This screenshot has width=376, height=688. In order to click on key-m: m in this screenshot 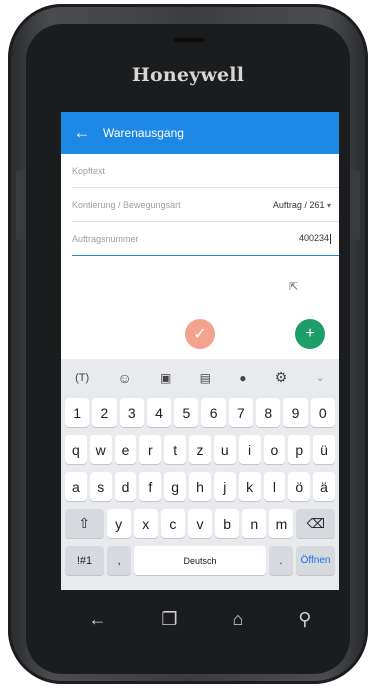, I will do `click(281, 523)`.